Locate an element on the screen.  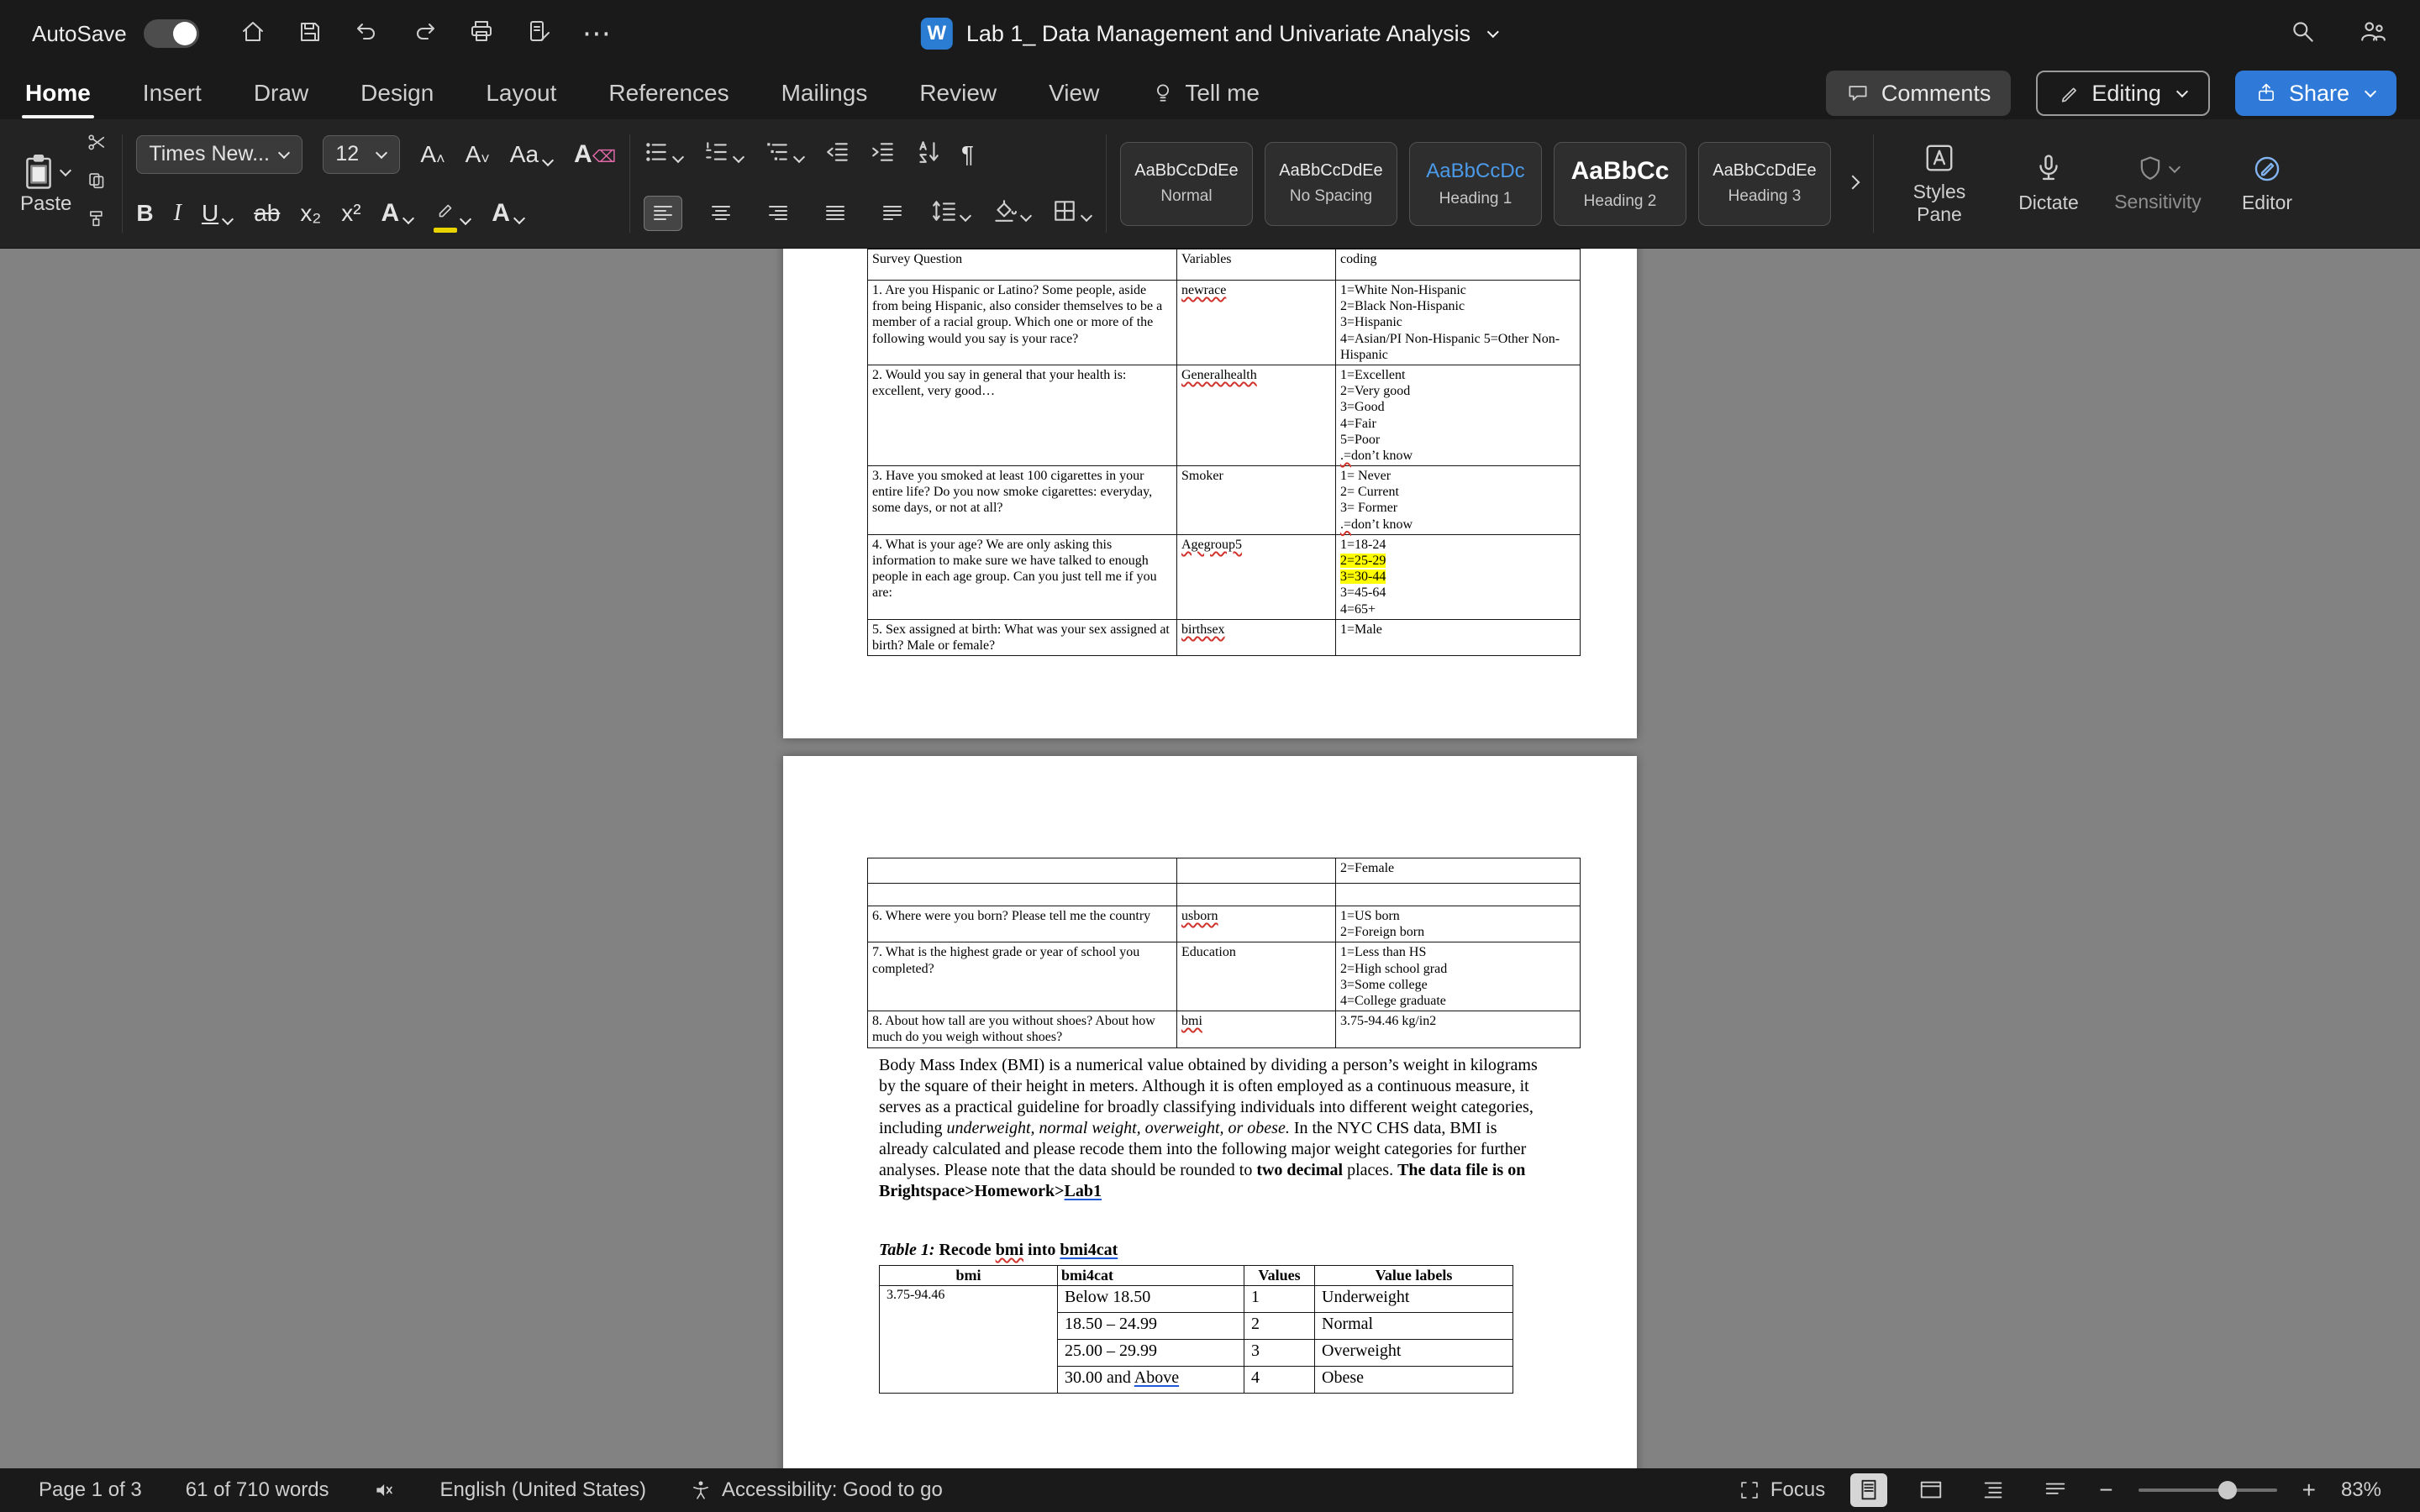
underline-button: U is located at coordinates (218, 213).